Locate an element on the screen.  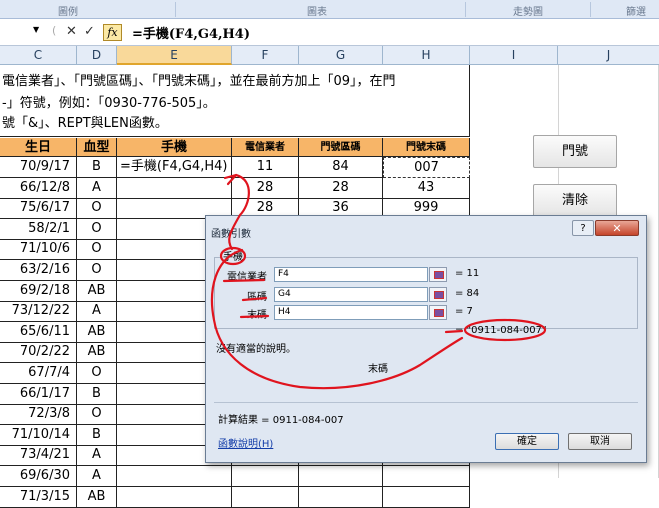
dialog-divider is located at coordinates (426, 402).